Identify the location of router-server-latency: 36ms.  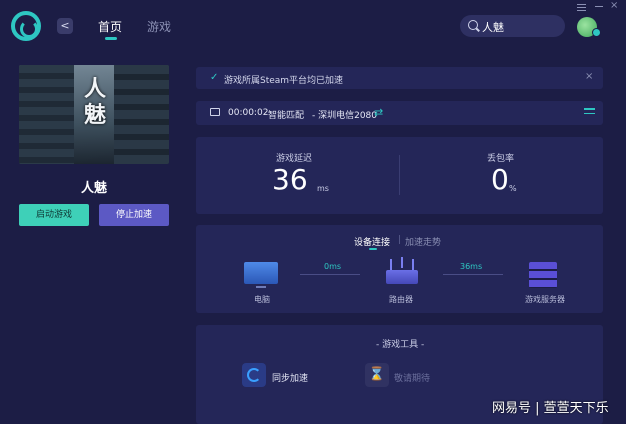
(471, 266).